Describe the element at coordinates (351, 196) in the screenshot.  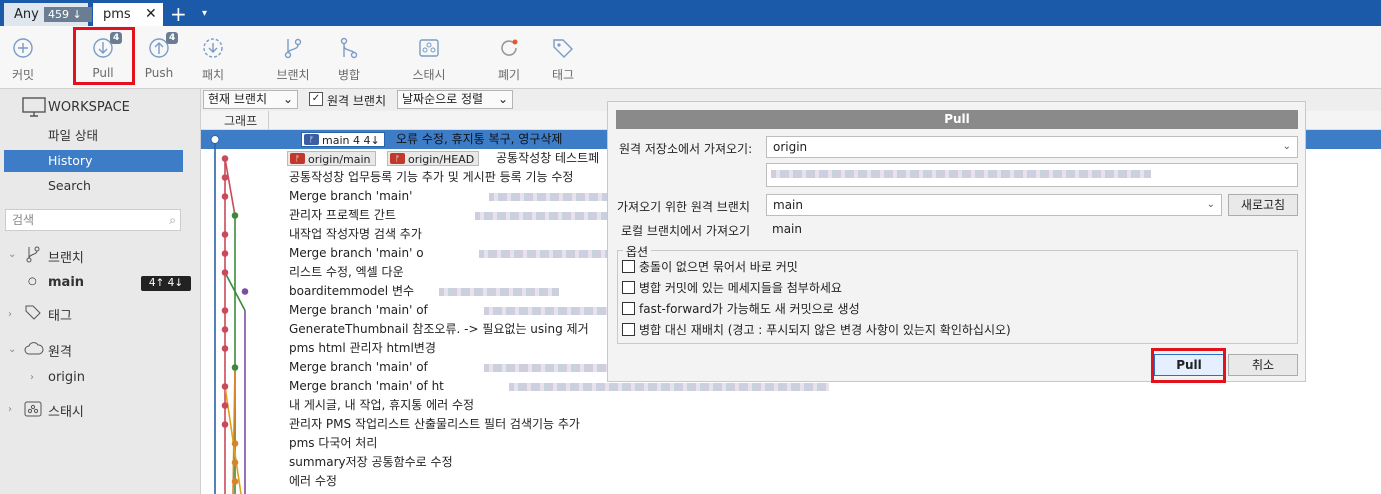
I see `commit-message: Merge branch 'main'` at that location.